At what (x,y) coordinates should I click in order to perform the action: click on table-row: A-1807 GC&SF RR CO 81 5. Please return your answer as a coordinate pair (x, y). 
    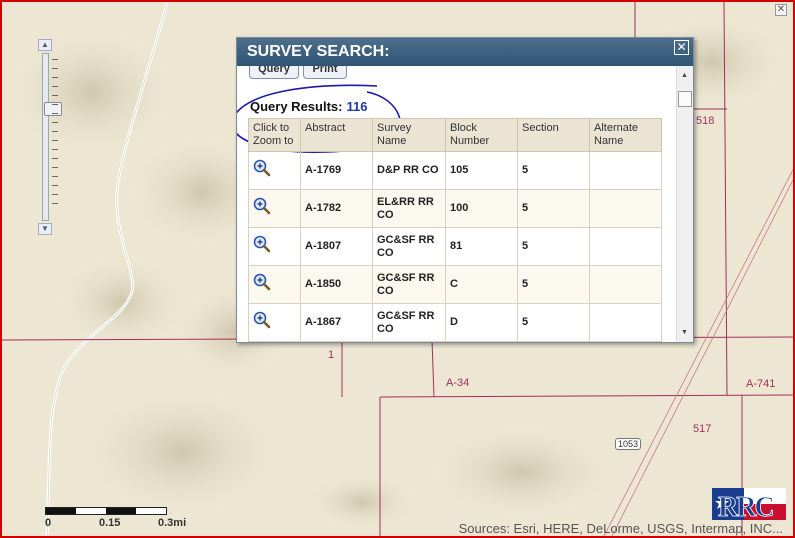
    Looking at the image, I should click on (455, 246).